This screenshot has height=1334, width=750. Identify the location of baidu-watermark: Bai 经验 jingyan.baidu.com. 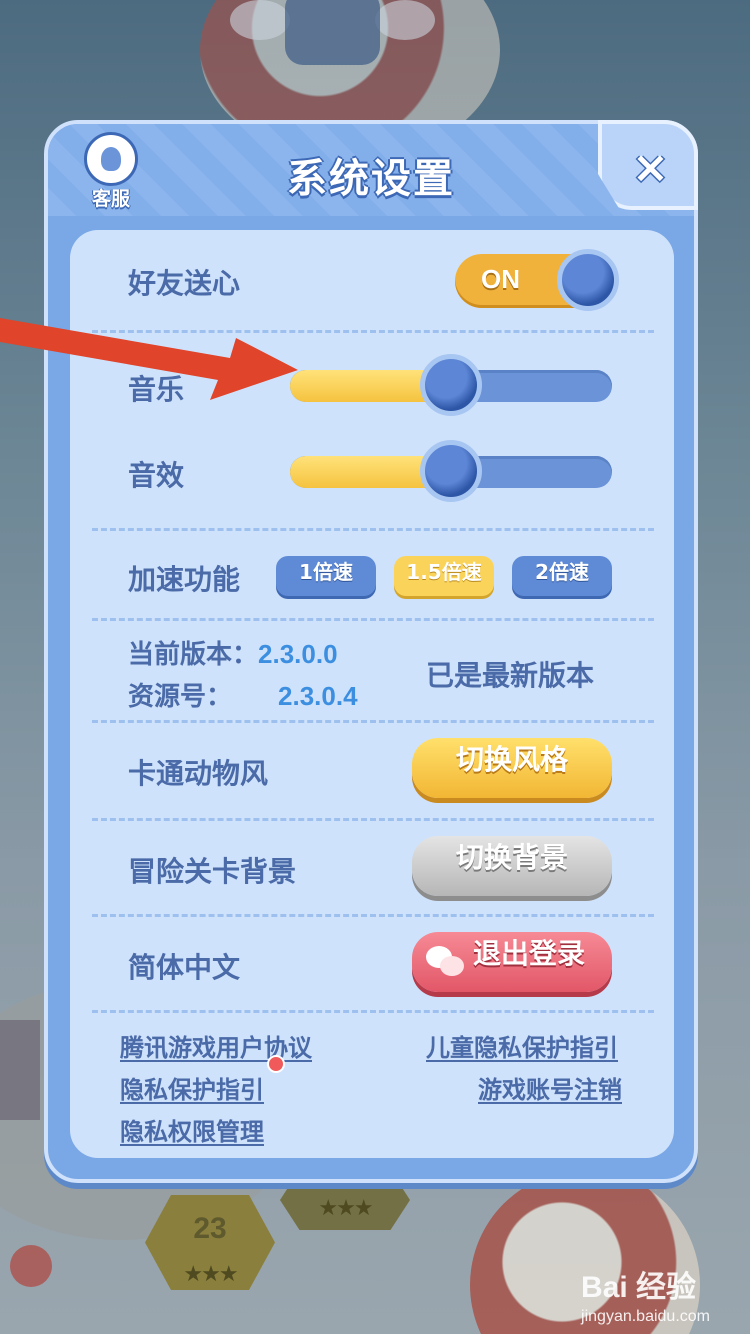
(645, 1294).